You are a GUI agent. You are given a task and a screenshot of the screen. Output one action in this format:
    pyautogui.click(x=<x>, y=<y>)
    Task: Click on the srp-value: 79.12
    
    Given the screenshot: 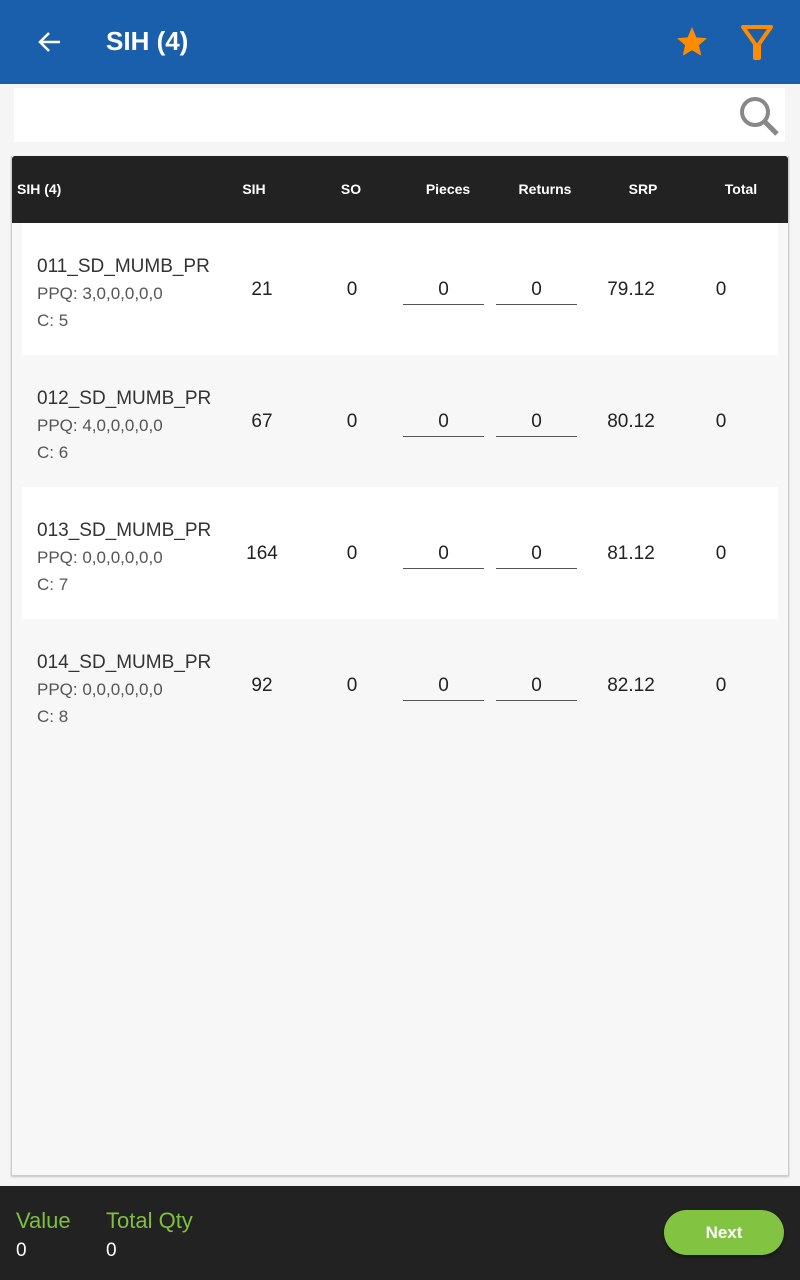 What is the action you would take?
    pyautogui.click(x=631, y=289)
    